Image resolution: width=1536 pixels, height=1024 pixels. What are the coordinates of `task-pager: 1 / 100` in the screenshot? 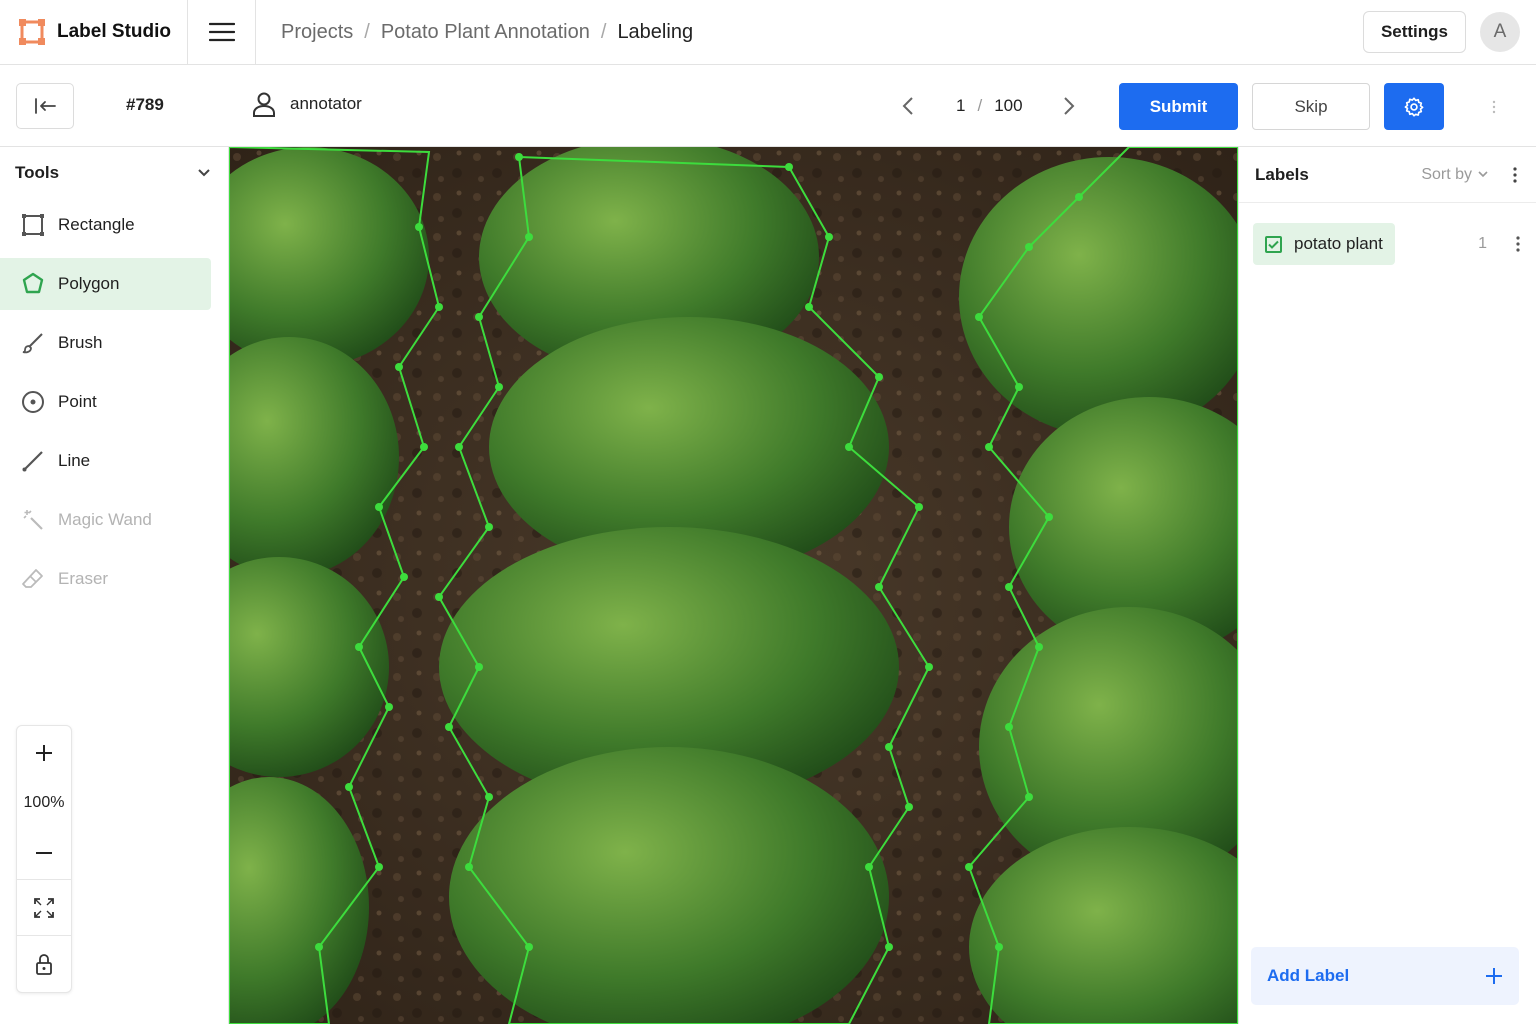 It's located at (988, 106).